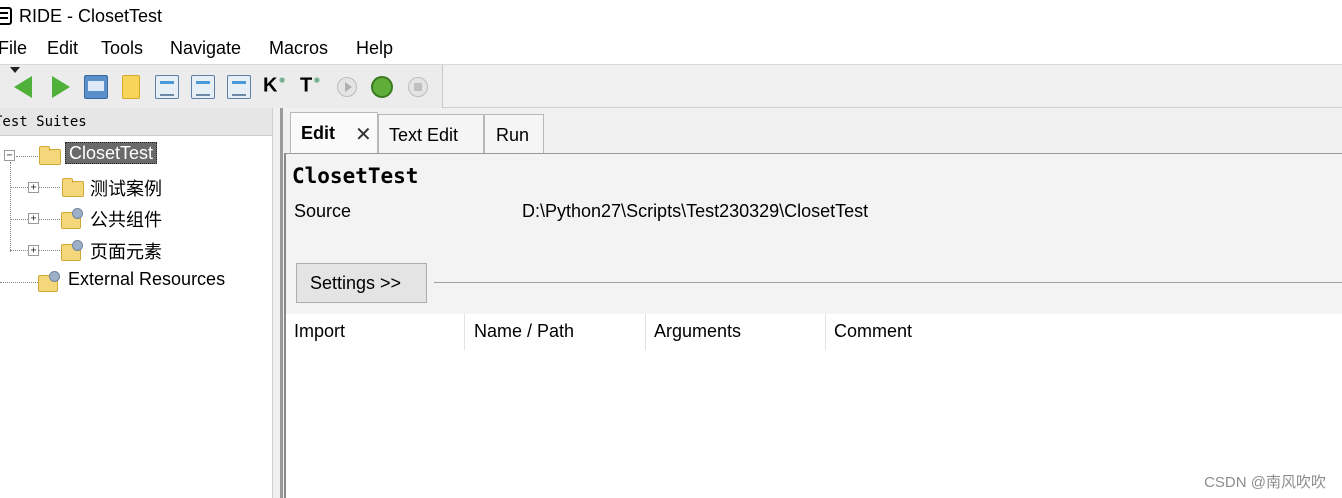 The width and height of the screenshot is (1342, 498). Describe the element at coordinates (147, 279) in the screenshot. I see `tree-item-label: External Resources` at that location.